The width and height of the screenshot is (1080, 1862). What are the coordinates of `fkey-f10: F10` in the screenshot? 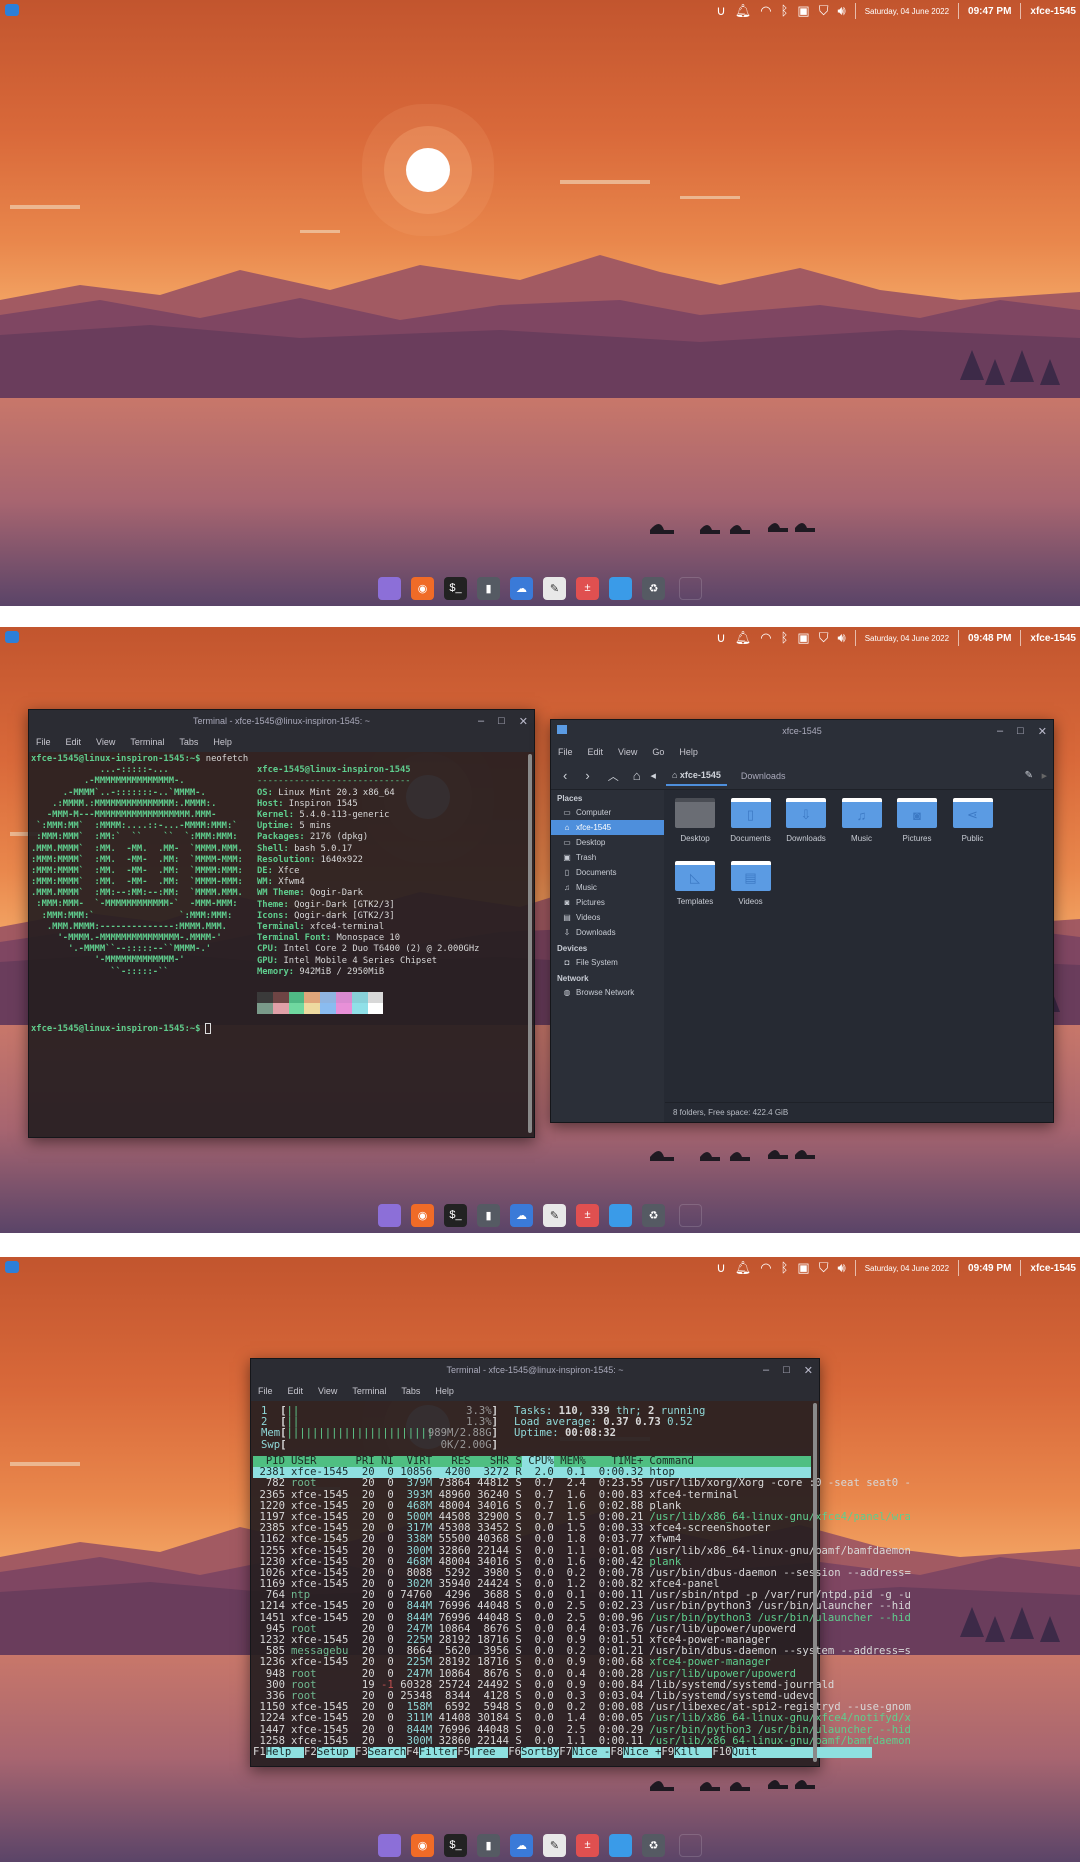 It's located at (721, 1752).